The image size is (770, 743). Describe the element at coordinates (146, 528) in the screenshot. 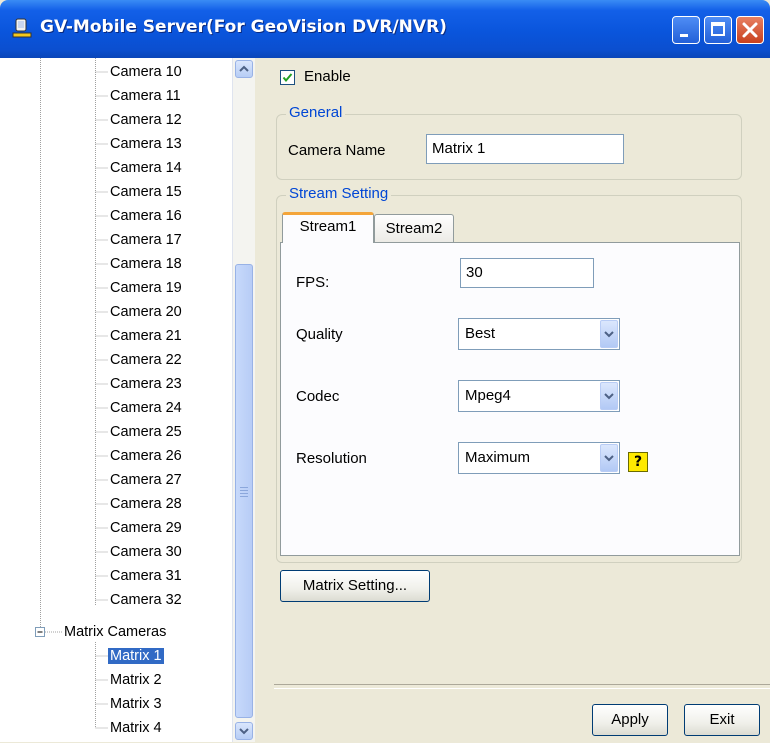

I see `tree-item-camera: Camera 29` at that location.